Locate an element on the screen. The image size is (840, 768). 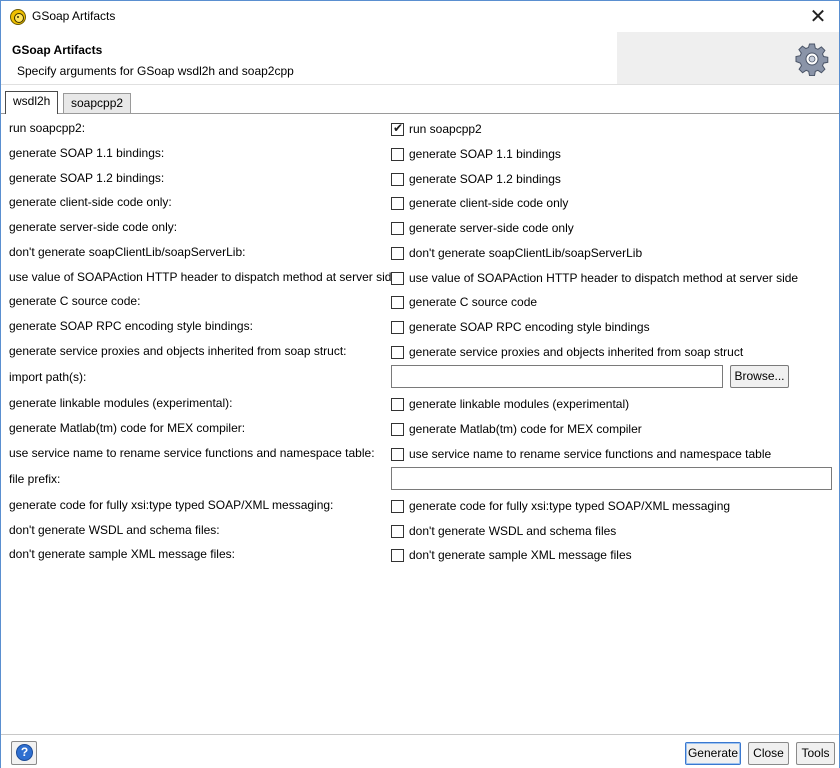
c-source-checkbox is located at coordinates (397, 302).